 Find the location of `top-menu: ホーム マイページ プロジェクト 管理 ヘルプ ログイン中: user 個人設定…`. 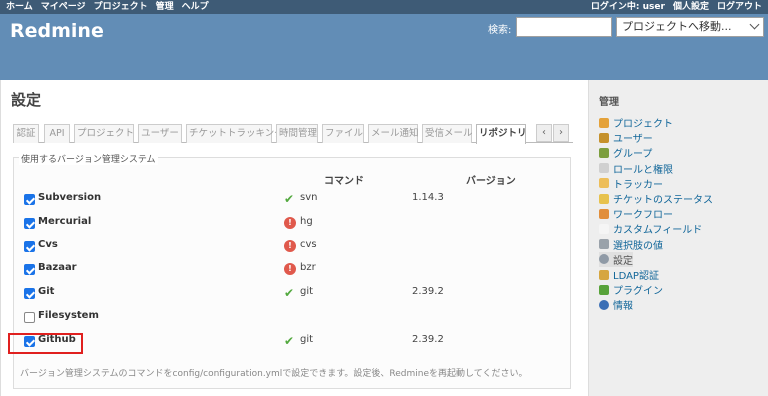

top-menu: ホーム マイページ プロジェクト 管理 ヘルプ ログイン中: user 個人設定… is located at coordinates (384, 7).